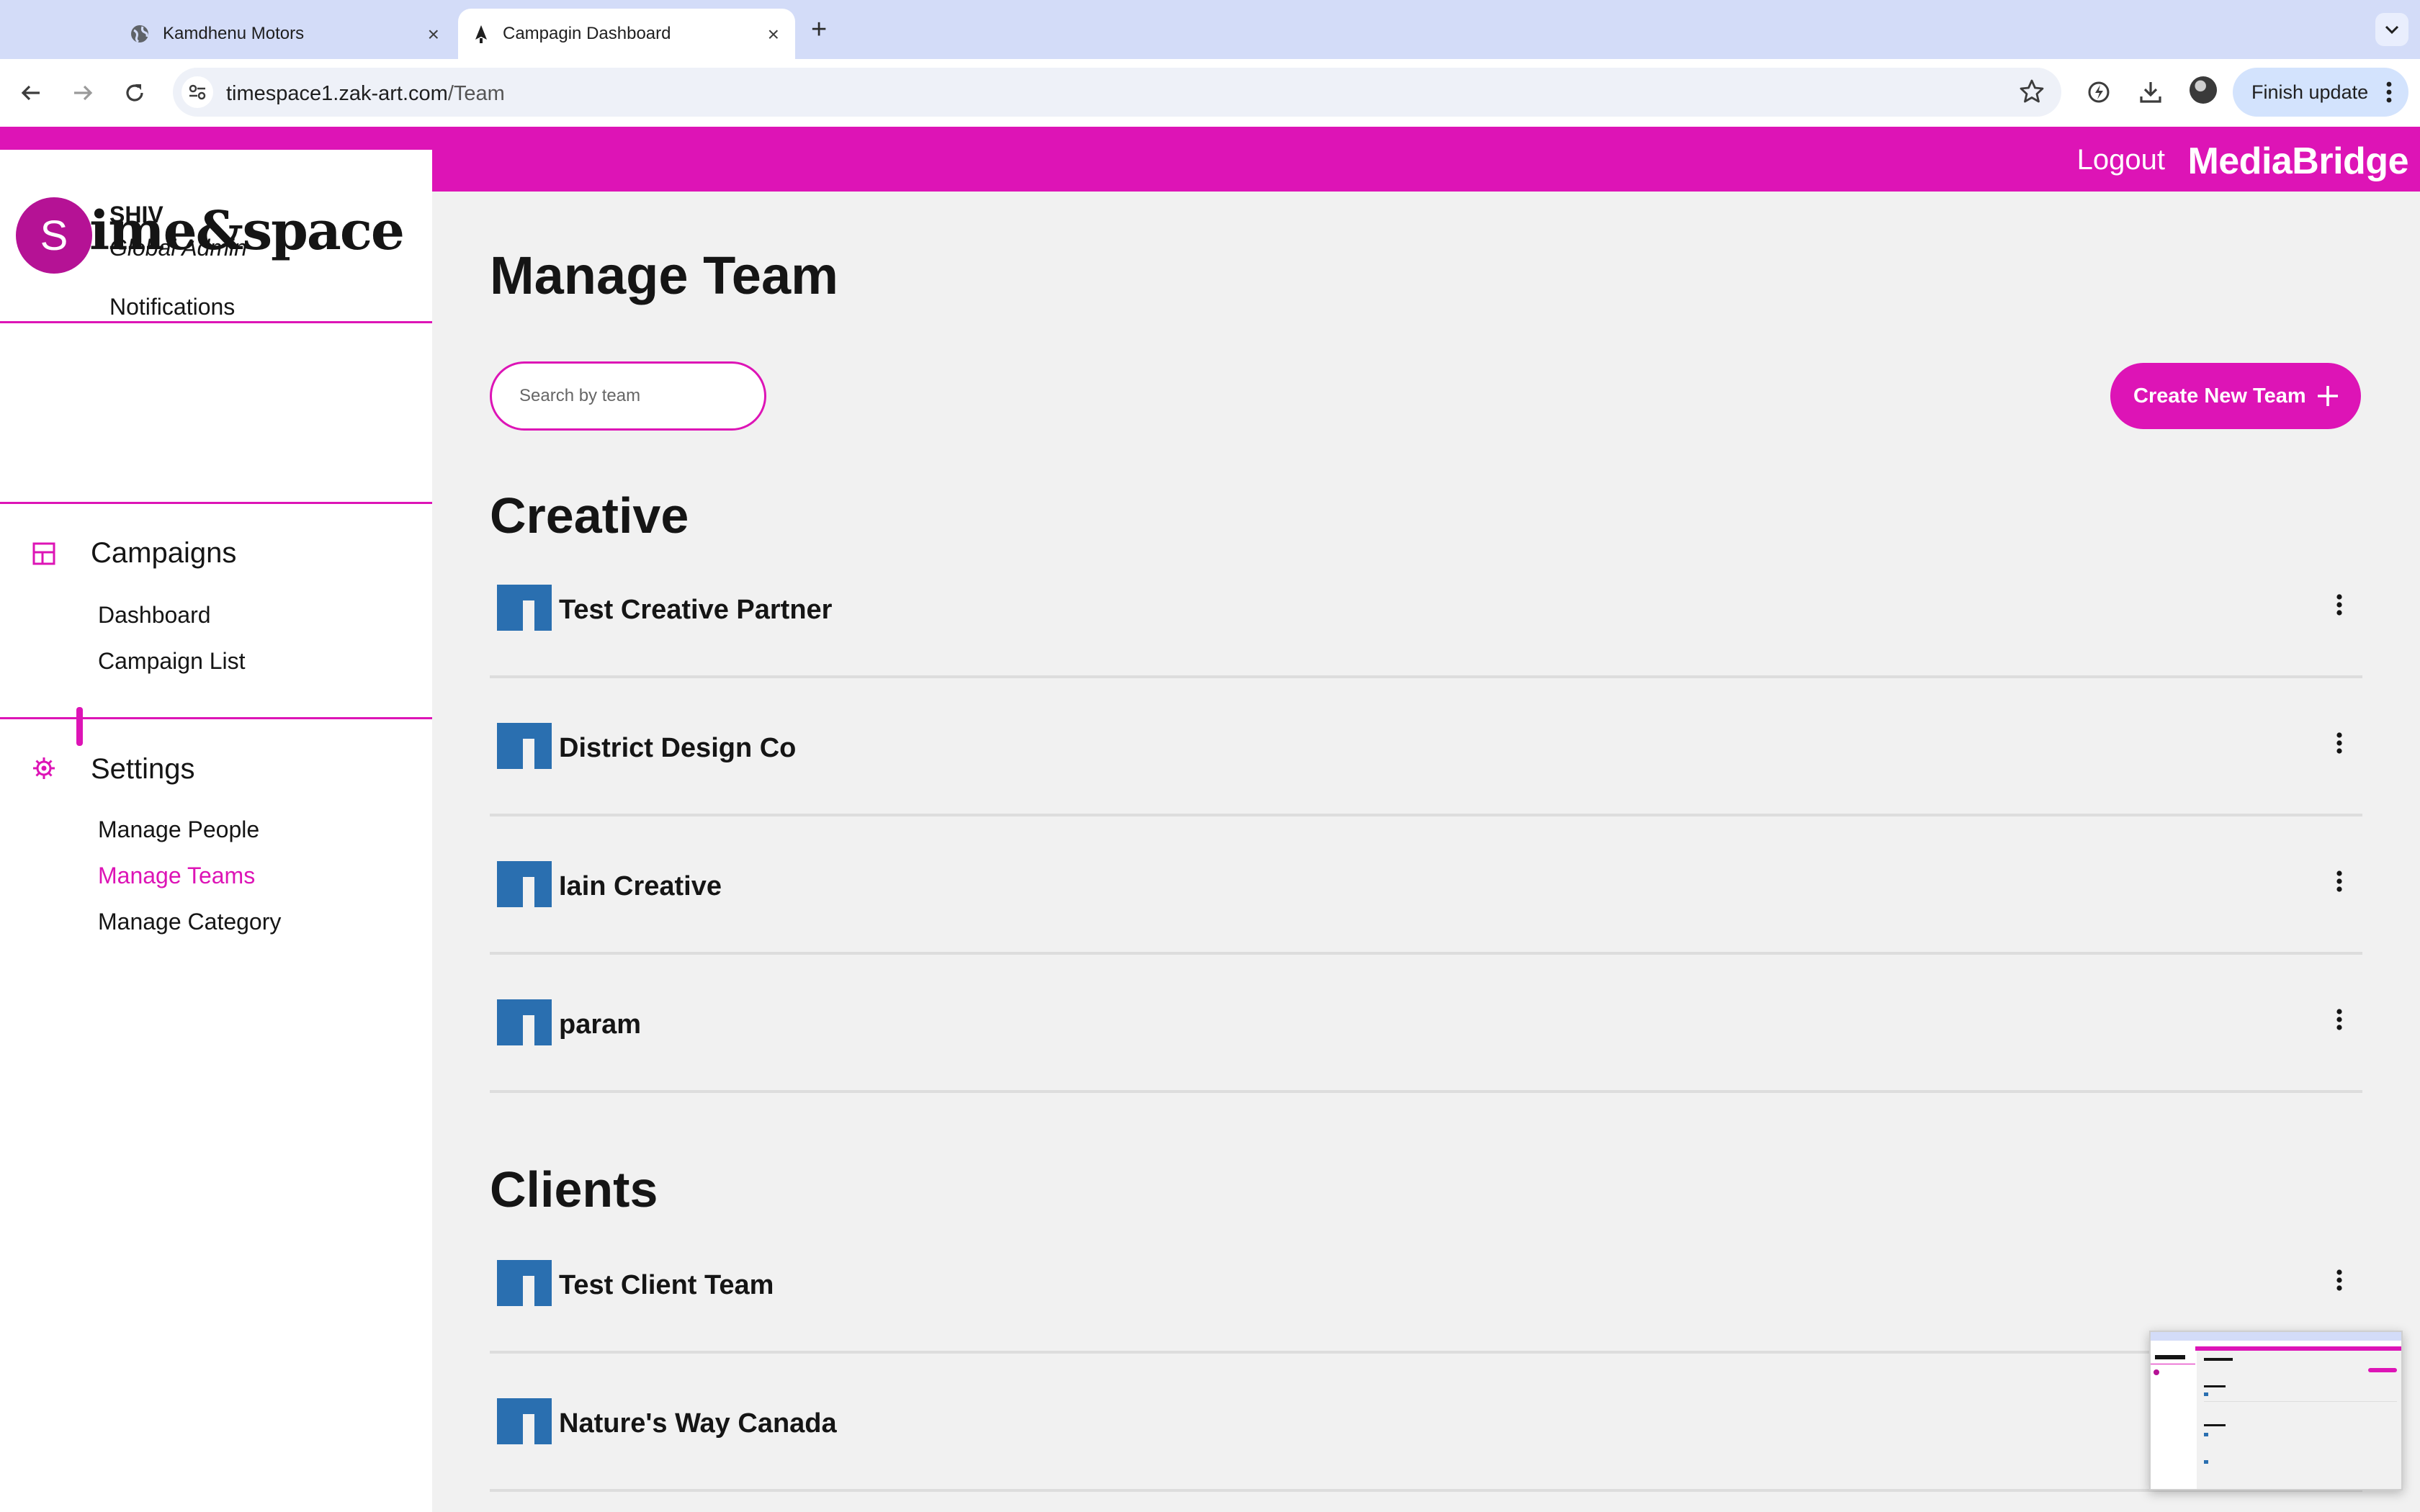 The width and height of the screenshot is (2420, 1512). What do you see at coordinates (1117, 92) in the screenshot?
I see `address-bar: timespace1.zak-art.com/Team` at bounding box center [1117, 92].